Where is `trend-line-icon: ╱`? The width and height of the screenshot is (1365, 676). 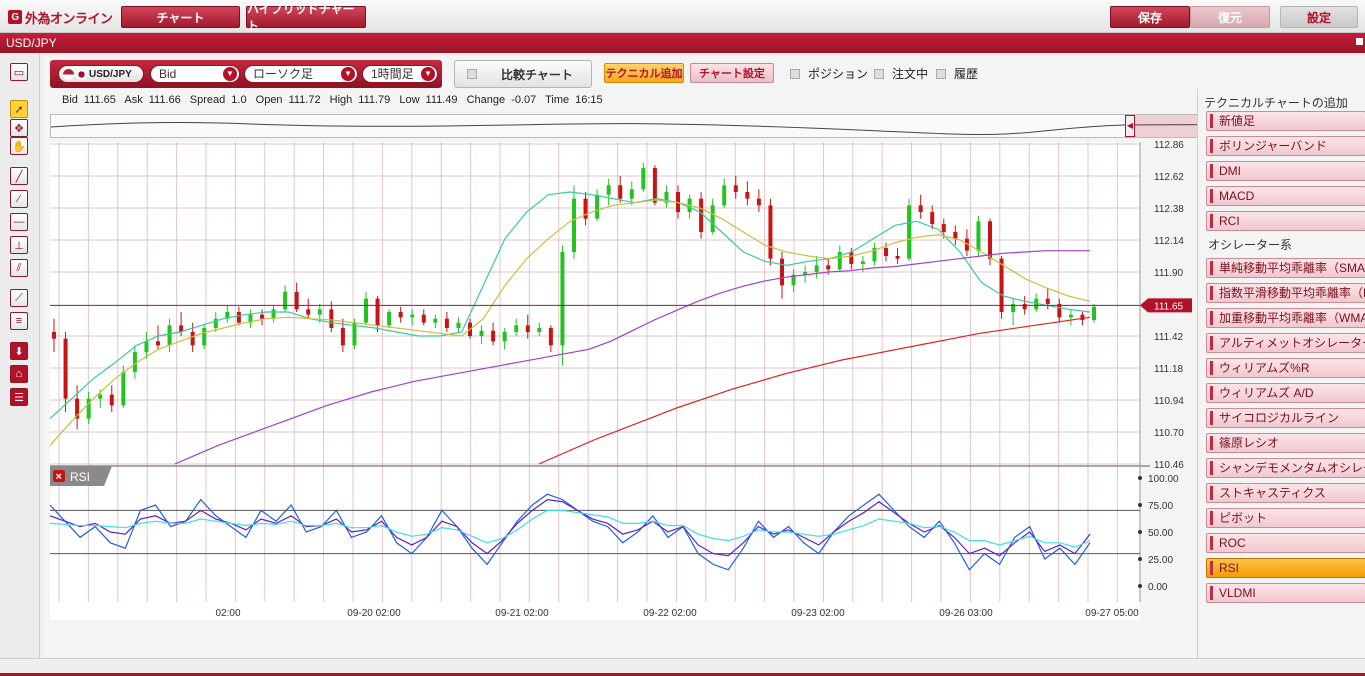 trend-line-icon: ╱ is located at coordinates (19, 176).